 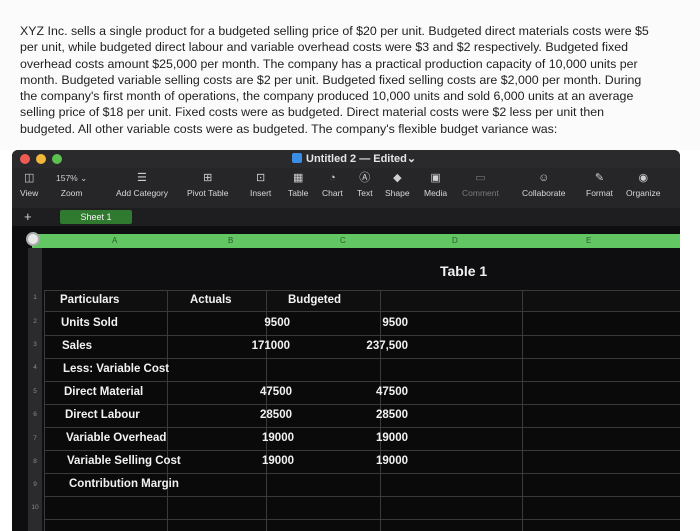 I want to click on sheet-tabs-bar: + Sheet 1, so click(x=346, y=217).